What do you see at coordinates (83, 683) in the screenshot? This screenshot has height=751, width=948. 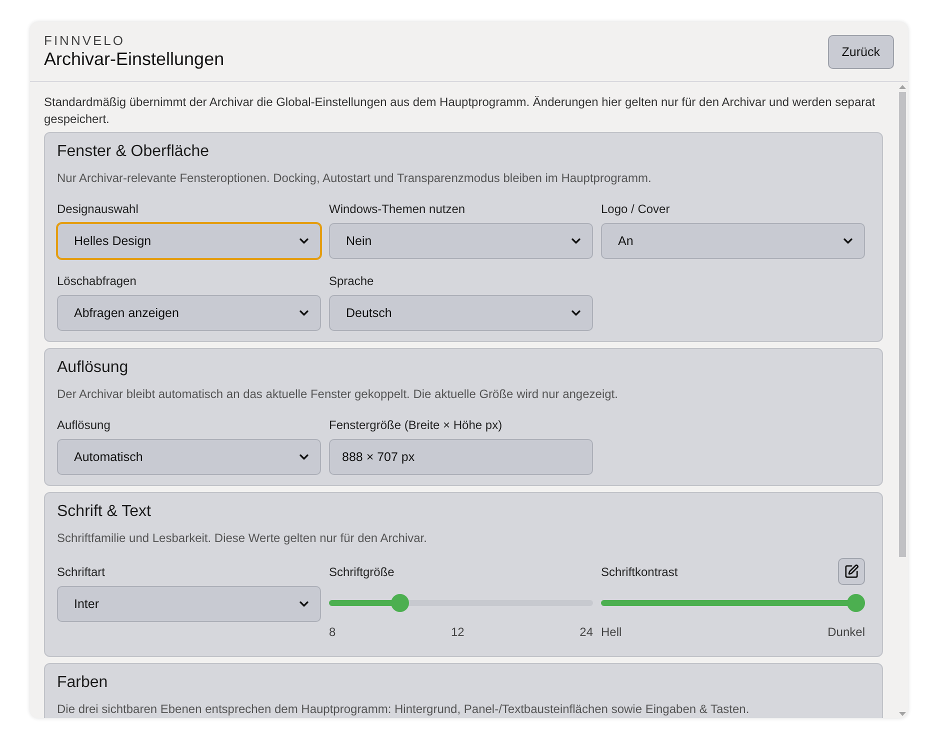 I see `section-title: Farben` at bounding box center [83, 683].